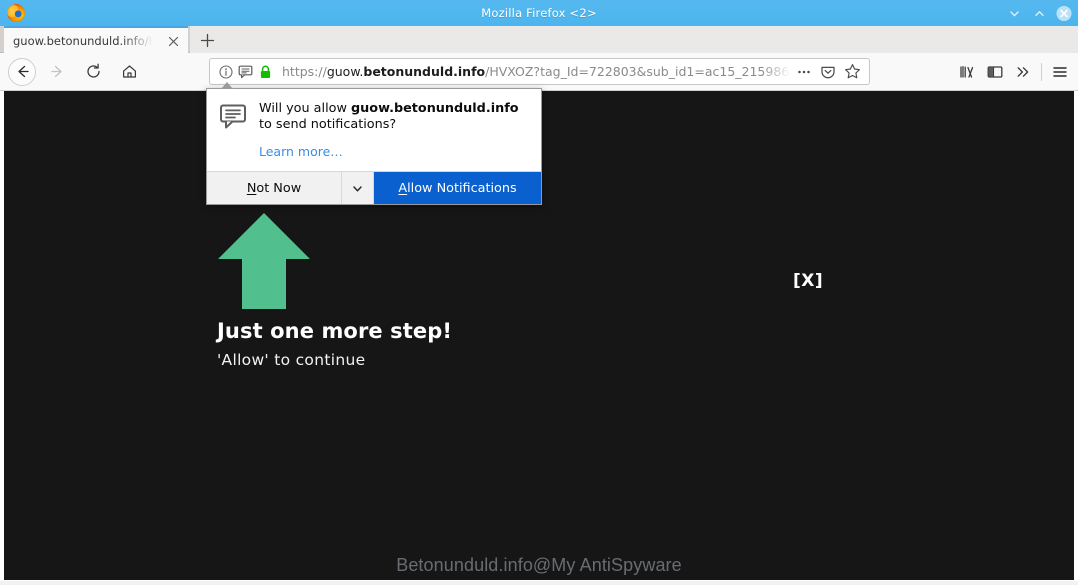 The height and width of the screenshot is (585, 1078). Describe the element at coordinates (207, 40) in the screenshot. I see `new-tab-button` at that location.